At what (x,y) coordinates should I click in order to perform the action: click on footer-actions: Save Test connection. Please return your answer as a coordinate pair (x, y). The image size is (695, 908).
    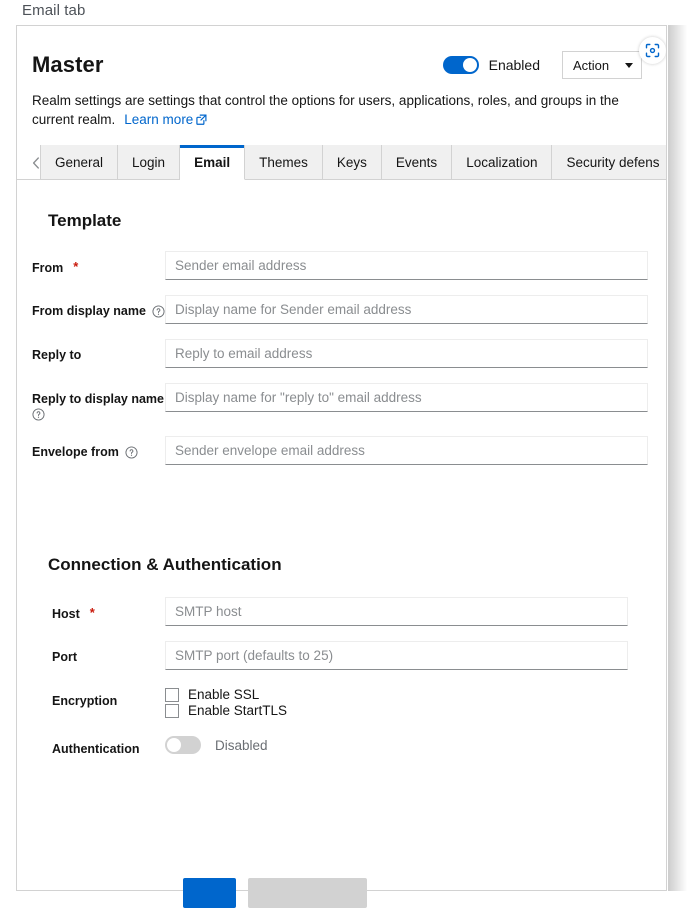
    Looking at the image, I should click on (275, 893).